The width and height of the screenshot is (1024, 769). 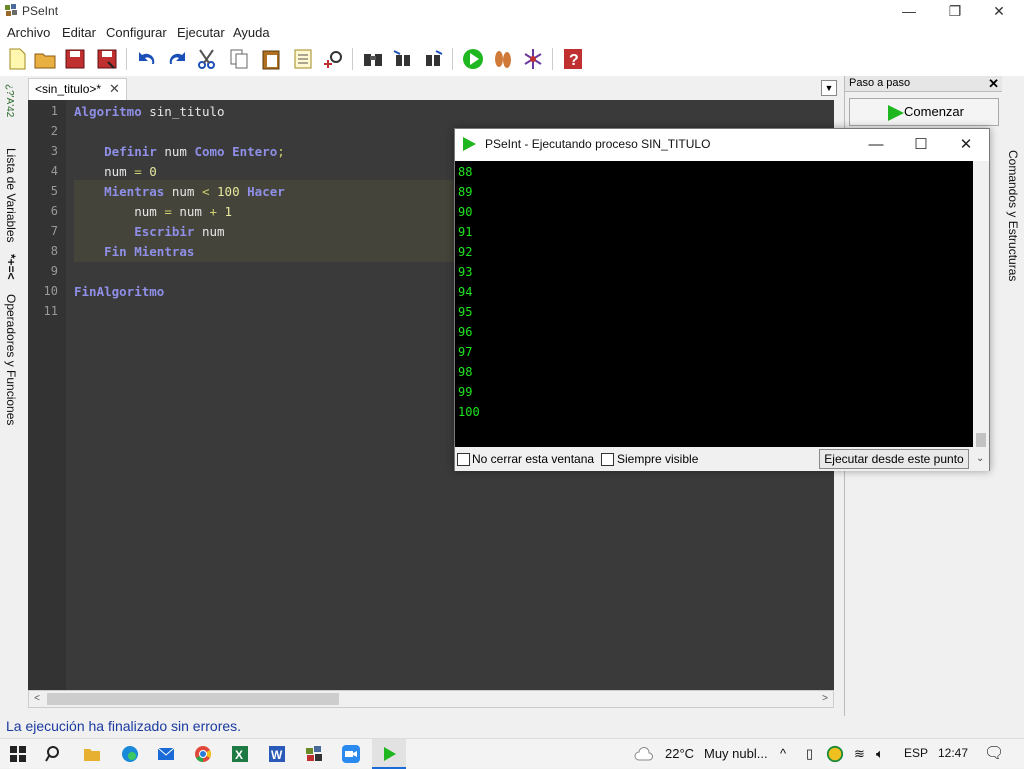 I want to click on code-token: Definir, so click(x=130, y=151).